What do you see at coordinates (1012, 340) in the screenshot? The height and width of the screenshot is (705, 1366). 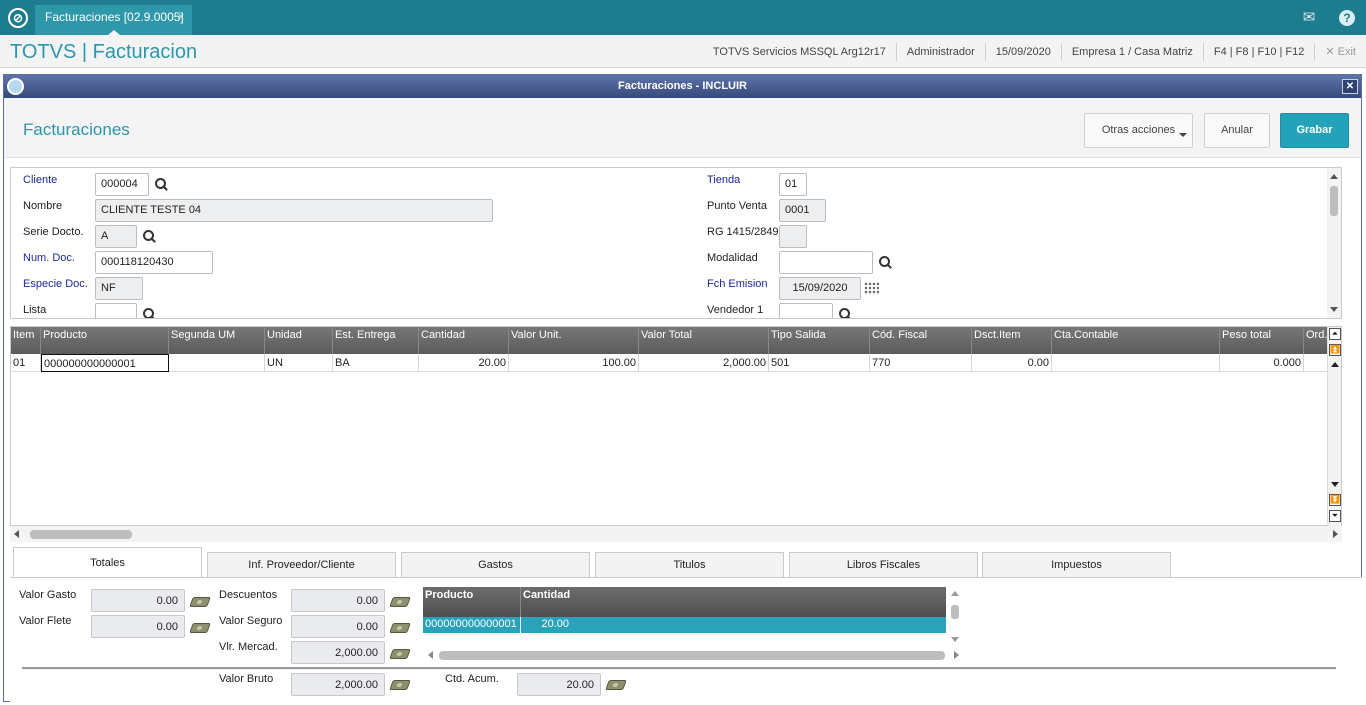 I see `grid-col-dsct-item: Dsct.Item` at bounding box center [1012, 340].